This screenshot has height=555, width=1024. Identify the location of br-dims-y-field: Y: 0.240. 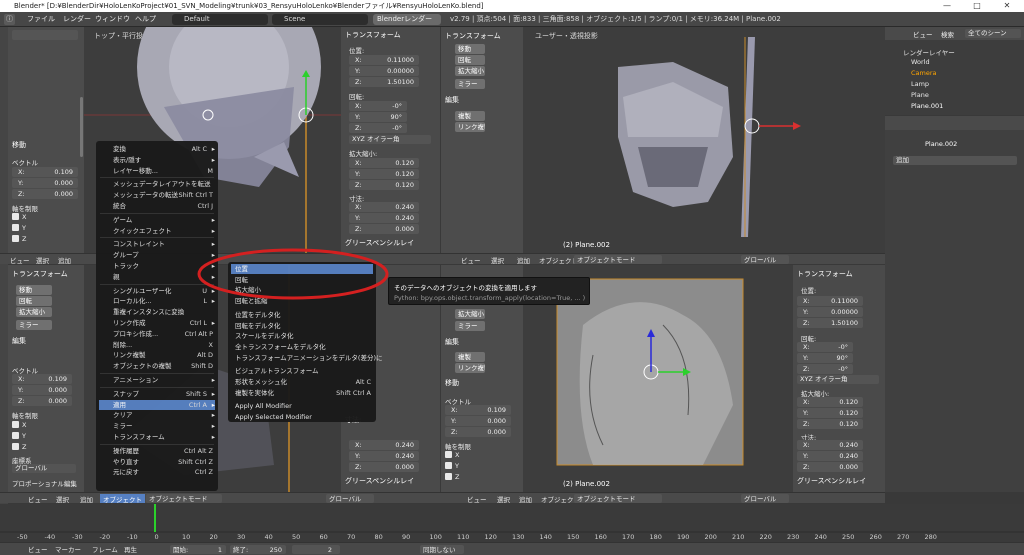
(830, 456).